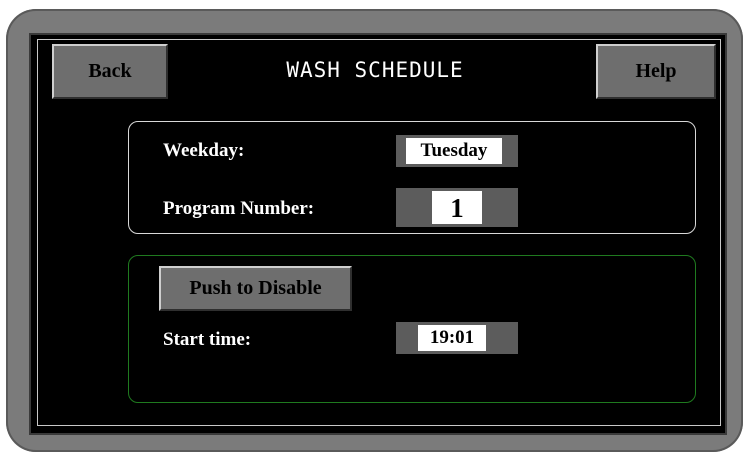  Describe the element at coordinates (255, 288) in the screenshot. I see `push-to-disable-button: Push to Disable` at that location.